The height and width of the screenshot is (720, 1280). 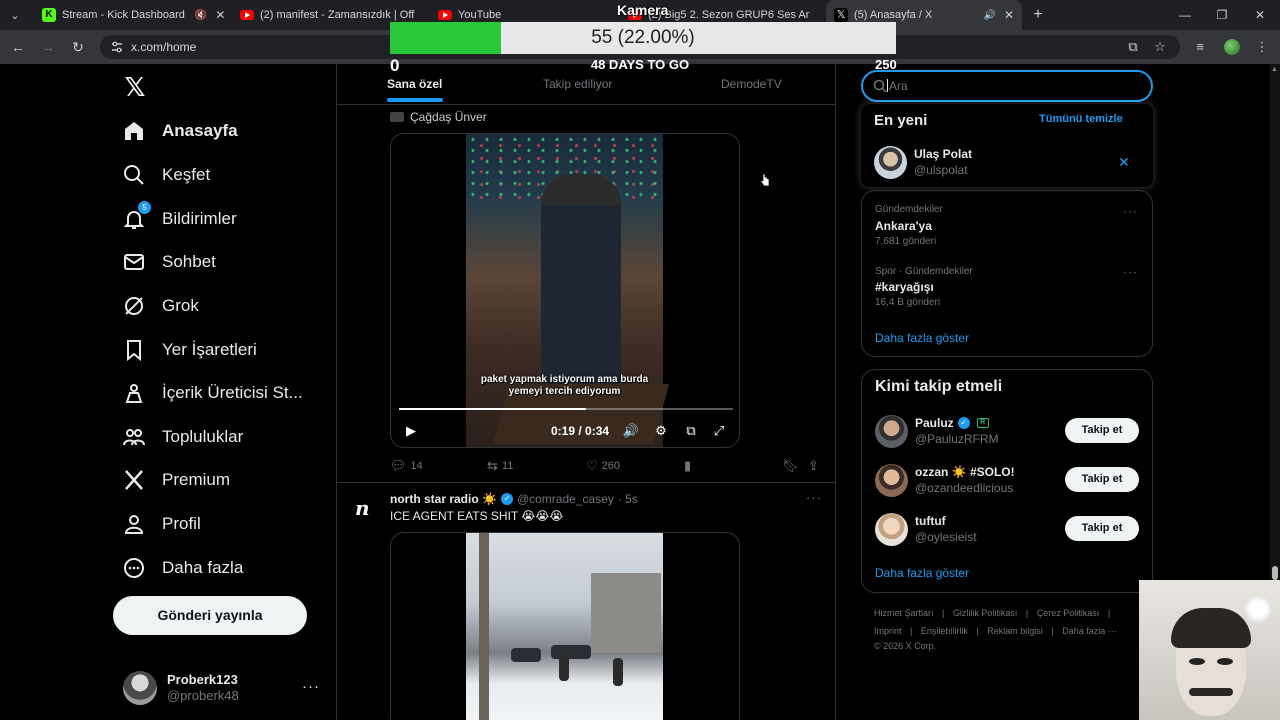 What do you see at coordinates (117, 47) in the screenshot?
I see `site-settings-icon` at bounding box center [117, 47].